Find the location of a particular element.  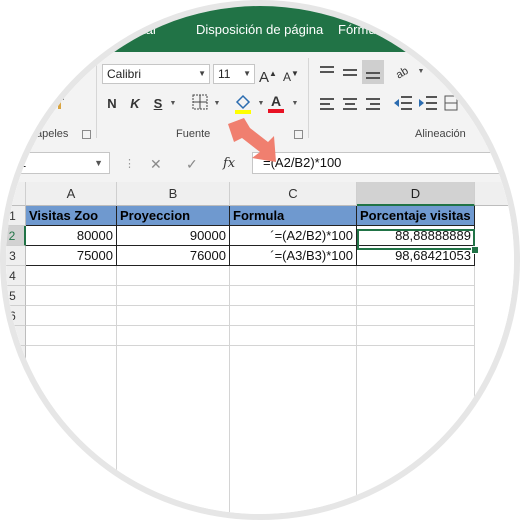

svg-text: A is located at coordinates (276, 101).